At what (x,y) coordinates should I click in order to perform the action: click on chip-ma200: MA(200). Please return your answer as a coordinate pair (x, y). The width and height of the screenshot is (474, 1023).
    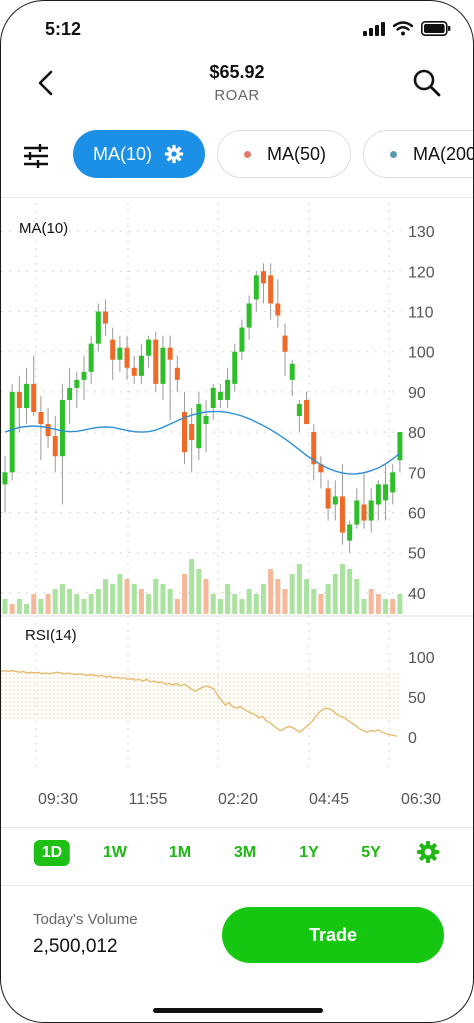
    Looking at the image, I should click on (418, 154).